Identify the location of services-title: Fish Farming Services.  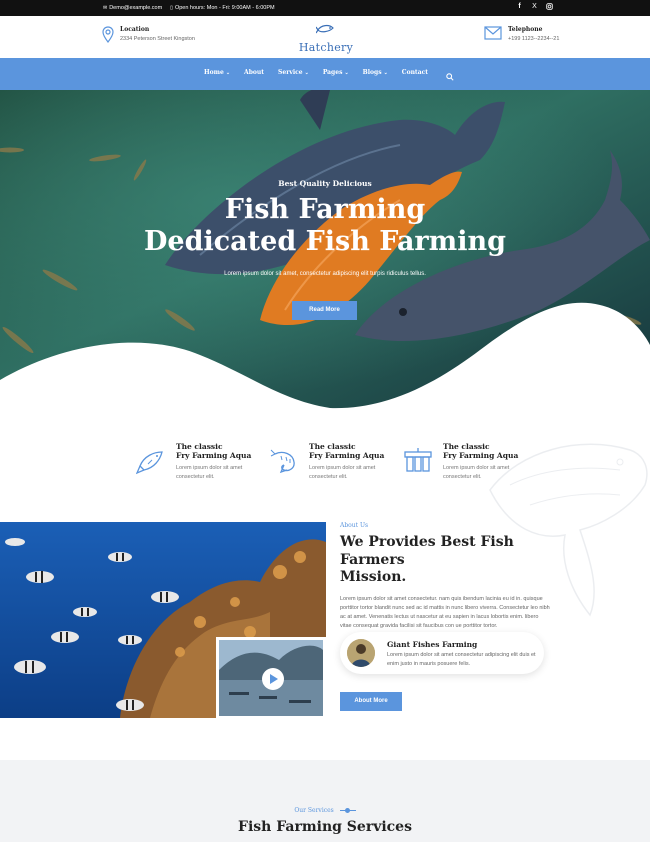
(325, 827).